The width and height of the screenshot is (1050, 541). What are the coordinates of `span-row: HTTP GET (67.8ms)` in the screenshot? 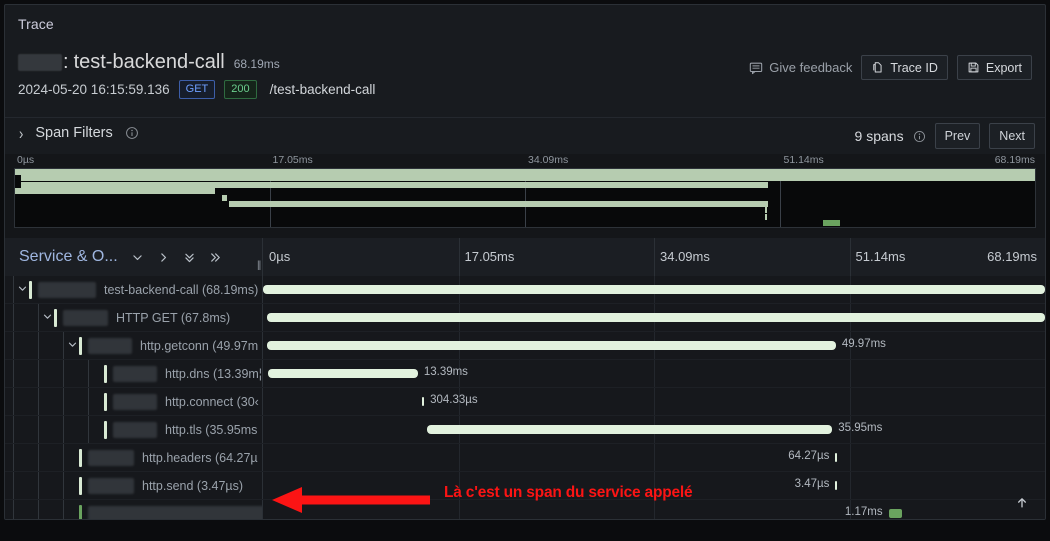 It's located at (525, 318).